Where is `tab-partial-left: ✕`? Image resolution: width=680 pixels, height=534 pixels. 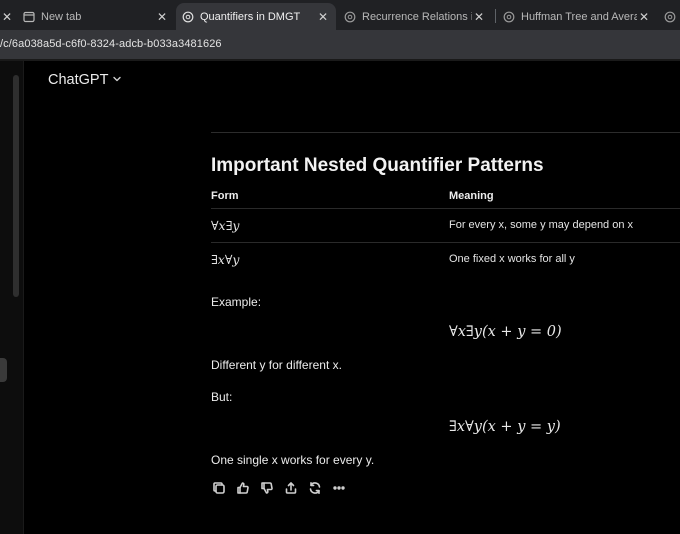
tab-partial-left: ✕ is located at coordinates (7, 16).